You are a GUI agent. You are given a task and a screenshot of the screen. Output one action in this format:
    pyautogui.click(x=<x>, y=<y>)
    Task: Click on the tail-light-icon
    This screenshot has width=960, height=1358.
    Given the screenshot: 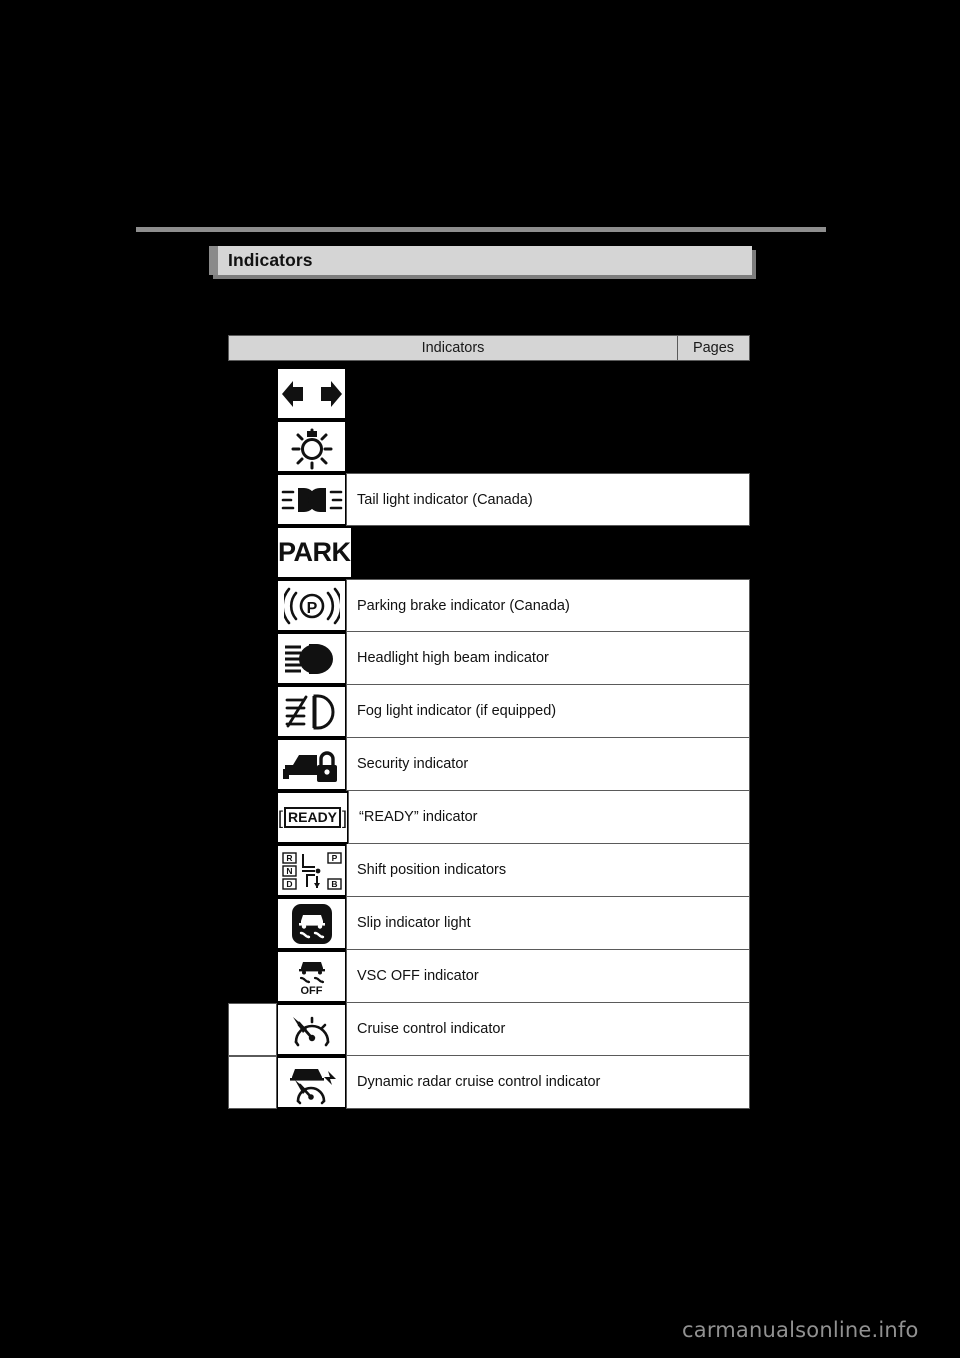 What is the action you would take?
    pyautogui.click(x=311, y=499)
    